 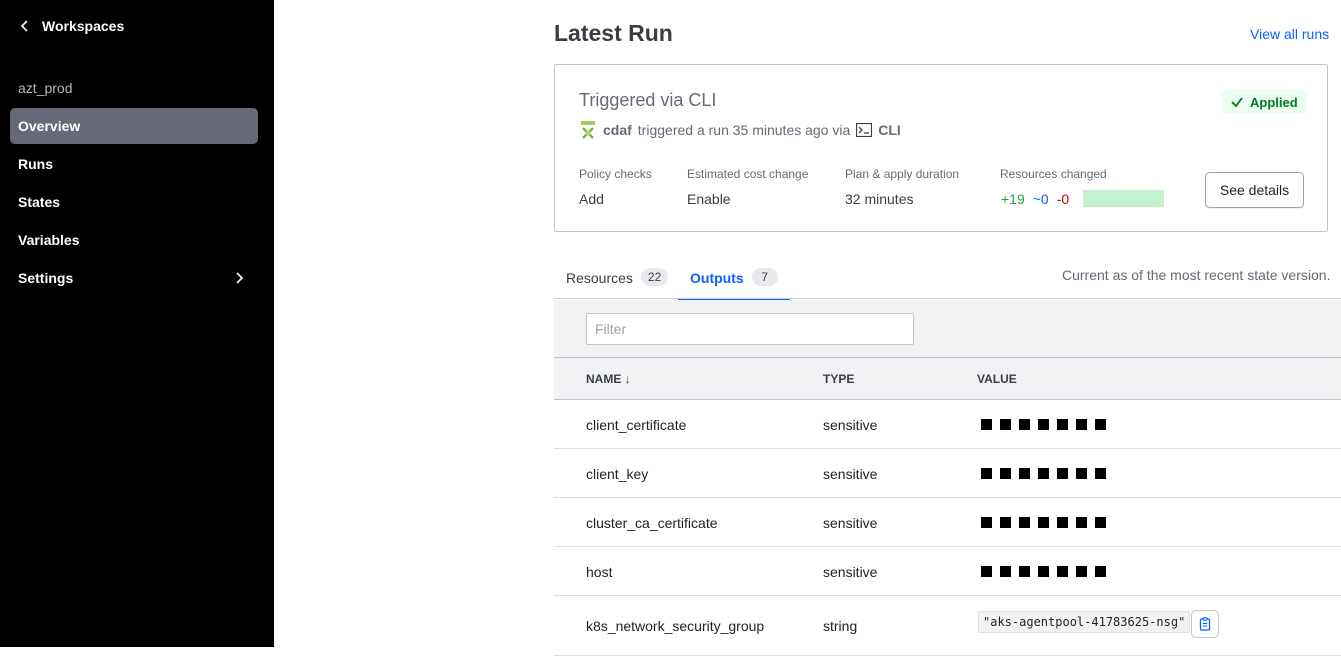 What do you see at coordinates (49, 240) in the screenshot?
I see `sidebar-item-label: Variables` at bounding box center [49, 240].